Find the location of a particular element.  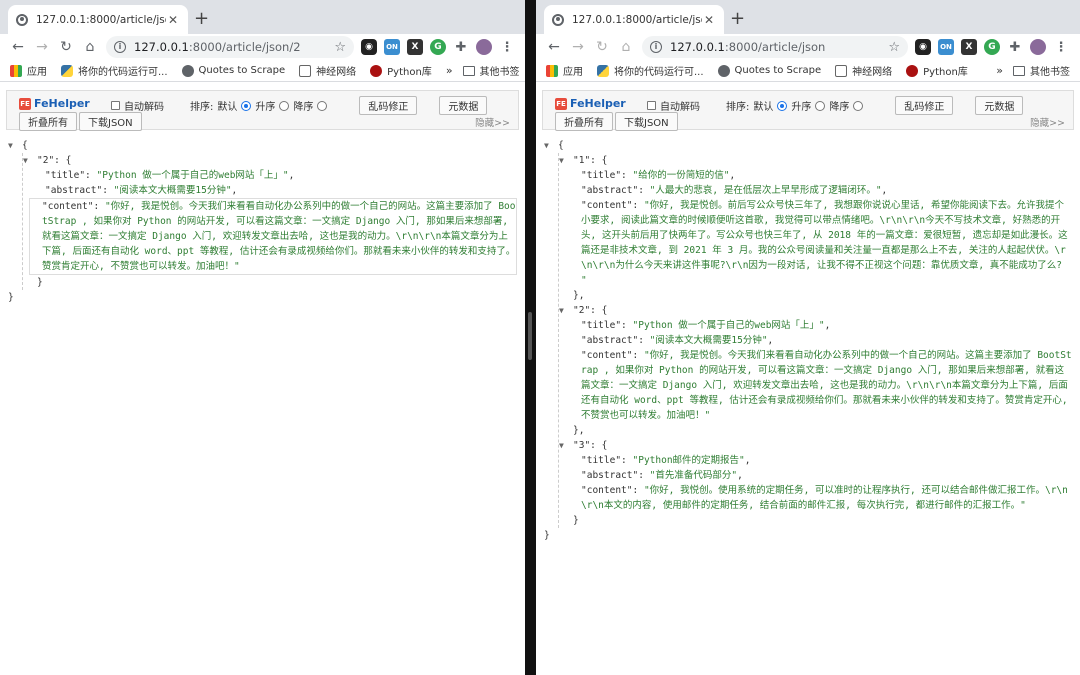

fehelper-actions: 折叠所有 下载JSON is located at coordinates (80, 121).